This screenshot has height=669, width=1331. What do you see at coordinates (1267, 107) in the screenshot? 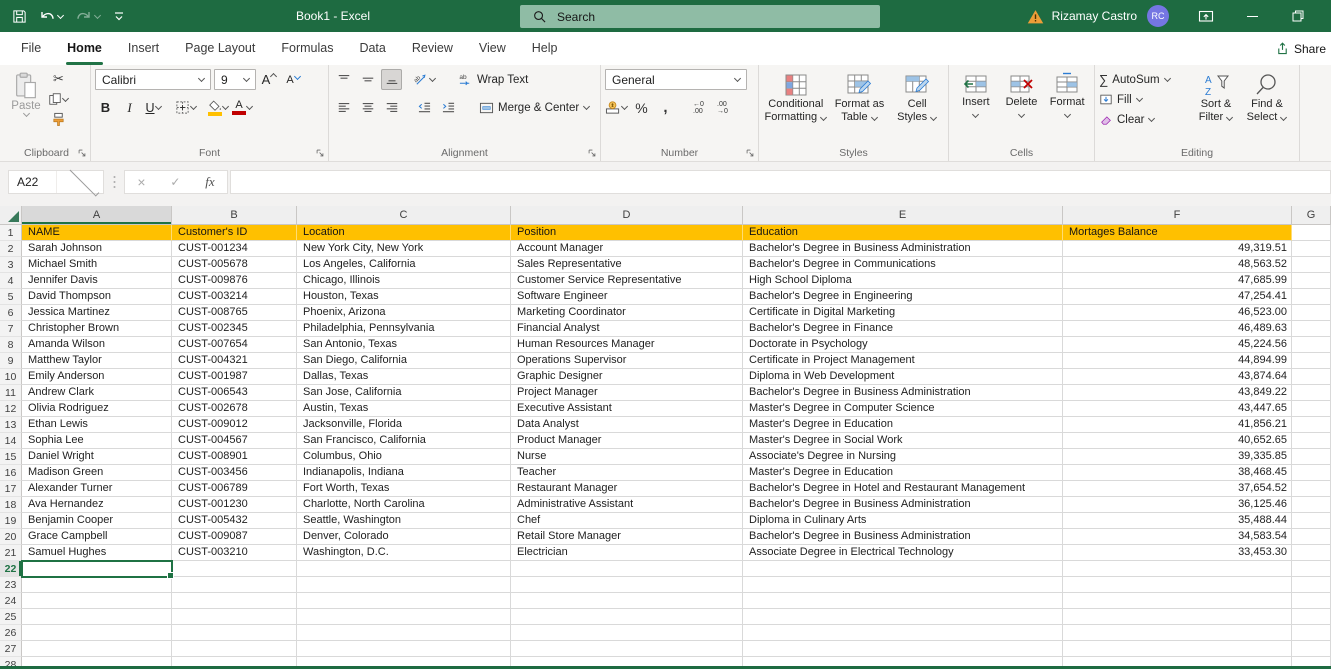
I see `find-select-button: Find & Select` at bounding box center [1267, 107].